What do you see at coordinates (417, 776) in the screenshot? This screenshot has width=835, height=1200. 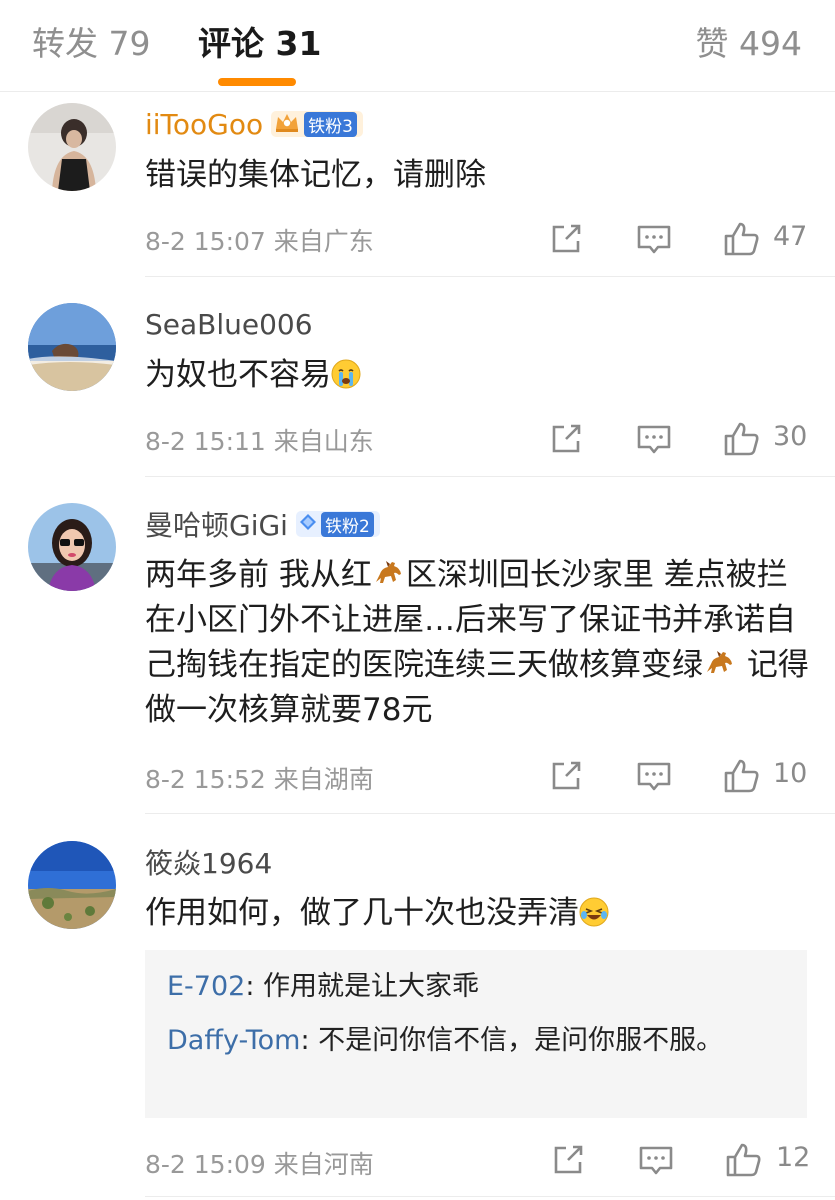 I see `comment-actions: 10` at bounding box center [417, 776].